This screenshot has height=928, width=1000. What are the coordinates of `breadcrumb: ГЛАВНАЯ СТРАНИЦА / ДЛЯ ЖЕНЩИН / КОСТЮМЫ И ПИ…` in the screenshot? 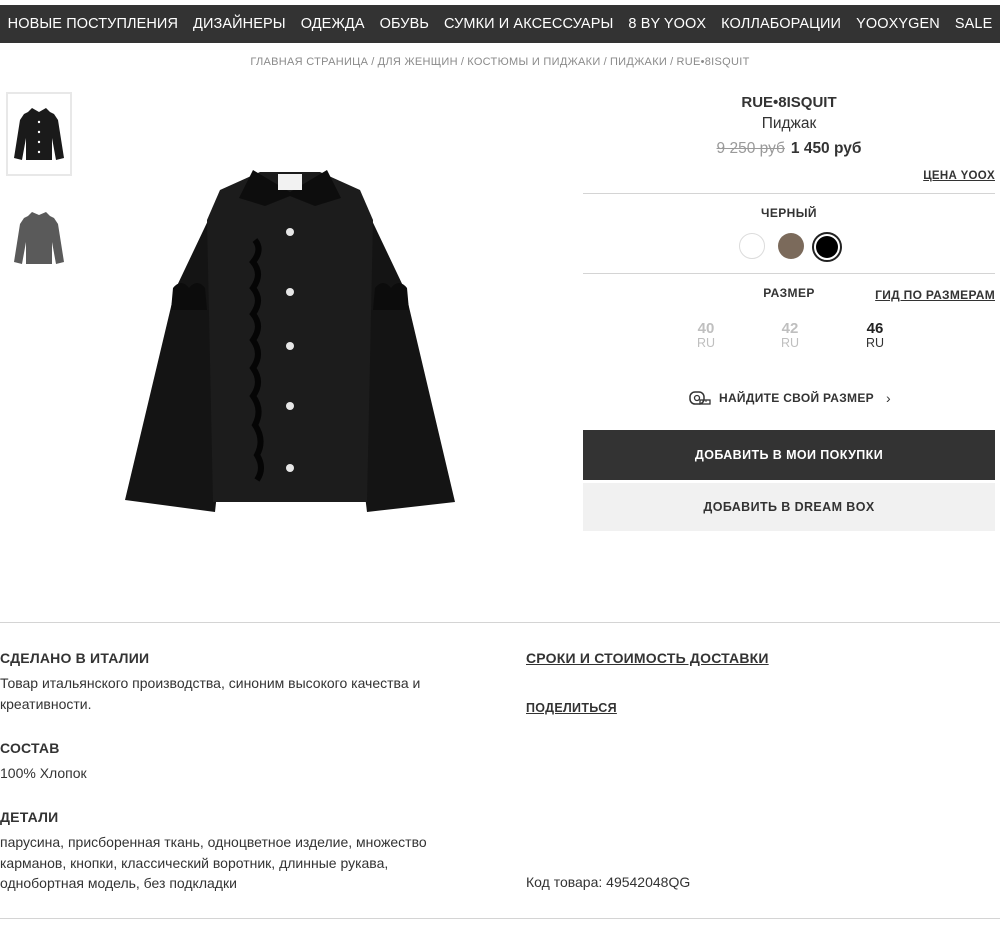 It's located at (500, 62).